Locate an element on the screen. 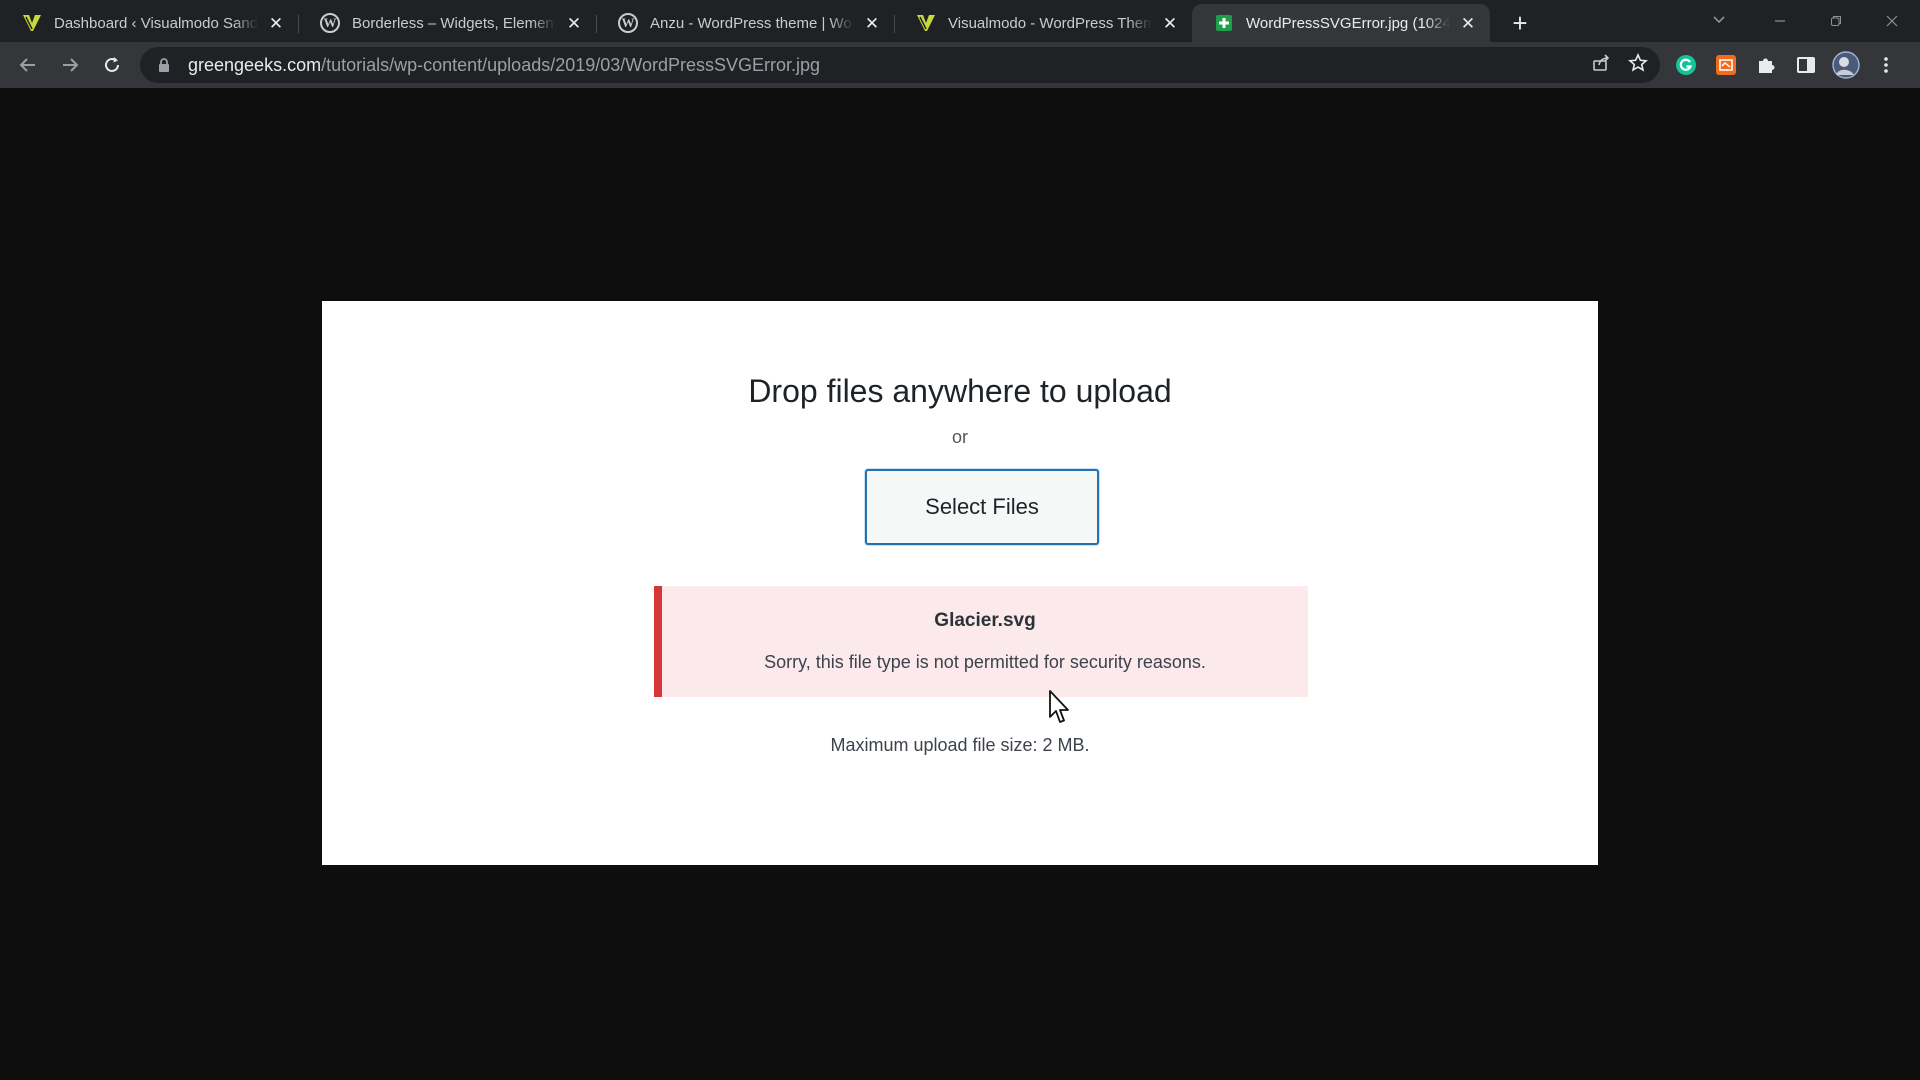 The width and height of the screenshot is (1920, 1080). upload-or-text: or is located at coordinates (959, 437).